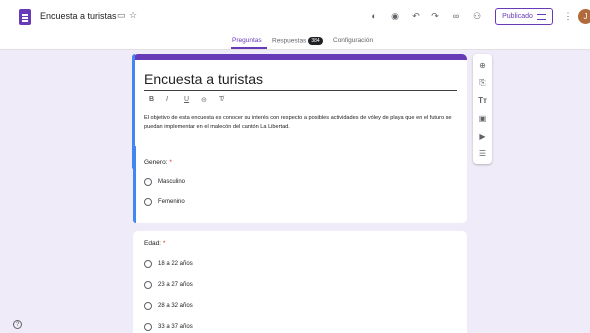  What do you see at coordinates (78, 16) in the screenshot?
I see `document-title: Encuesta a turistas` at bounding box center [78, 16].